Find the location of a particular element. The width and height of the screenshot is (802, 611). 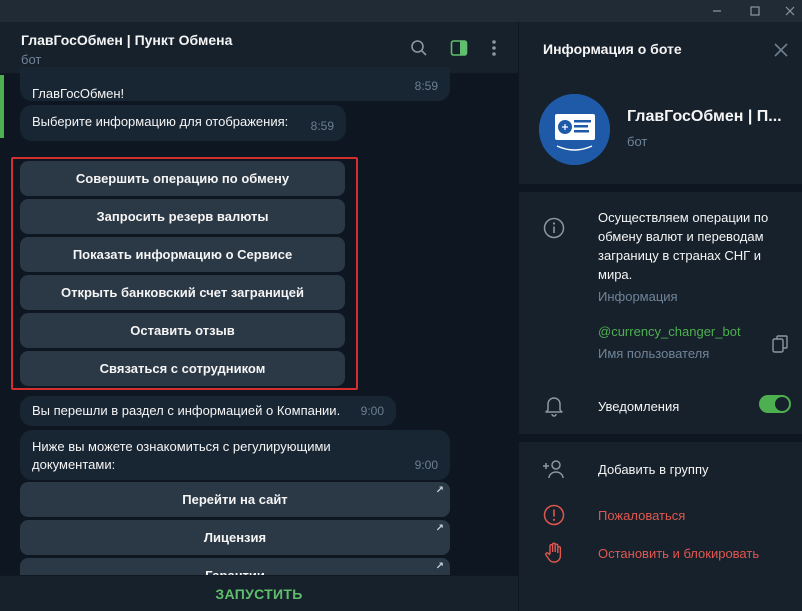

link-button-website: Перейти на сайт ↗ is located at coordinates (235, 499).